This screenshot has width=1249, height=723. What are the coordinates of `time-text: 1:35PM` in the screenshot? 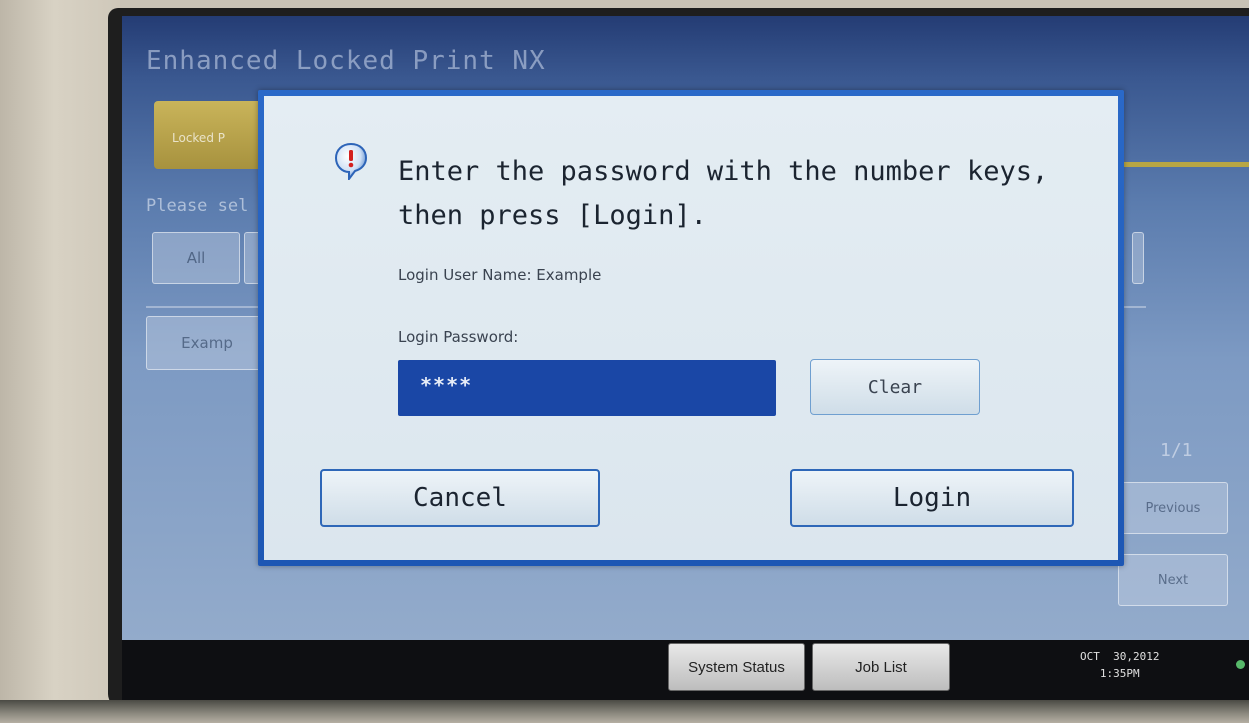 It's located at (1119, 673).